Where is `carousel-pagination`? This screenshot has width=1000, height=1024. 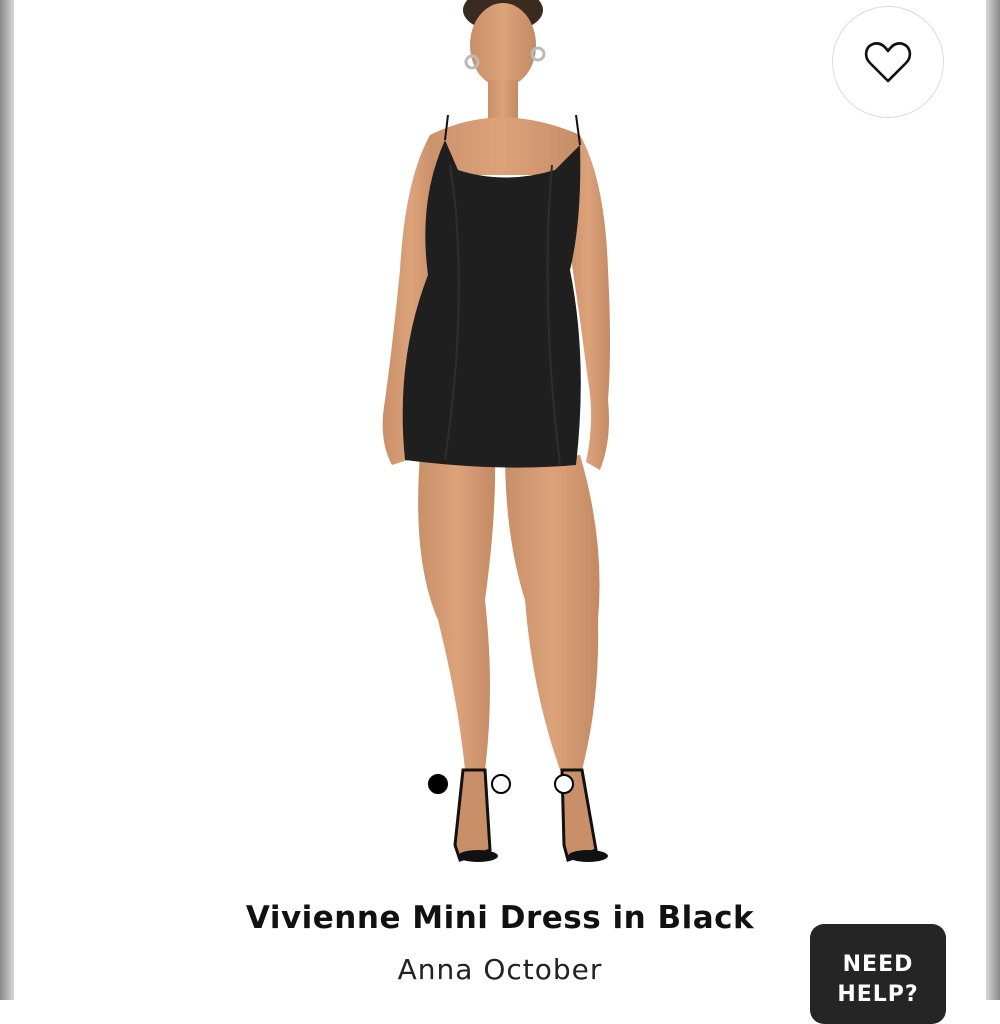 carousel-pagination is located at coordinates (501, 784).